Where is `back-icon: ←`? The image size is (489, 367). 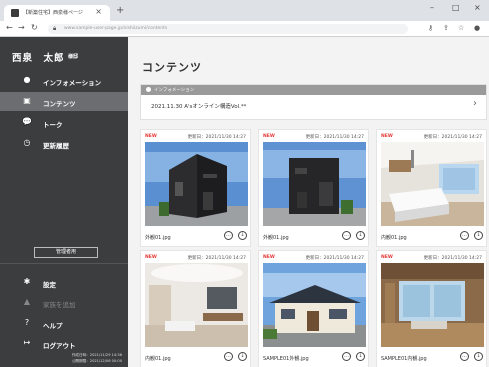
back-icon: ← is located at coordinates (9, 27).